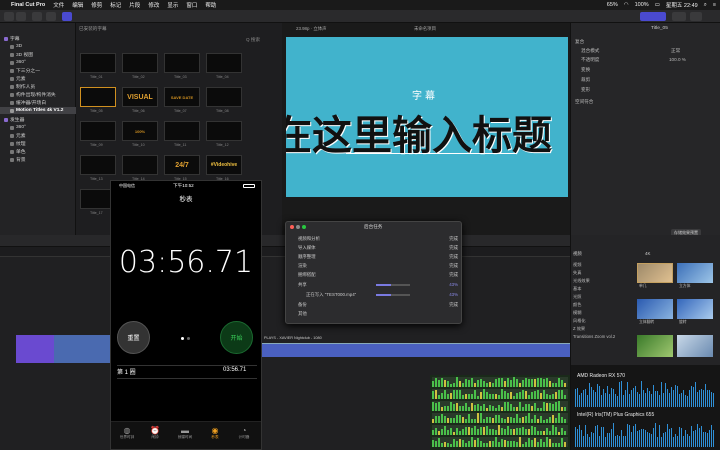 Image resolution: width=720 pixels, height=450 pixels. What do you see at coordinates (172, 5) in the screenshot?
I see `menu-item: 显示` at bounding box center [172, 5].